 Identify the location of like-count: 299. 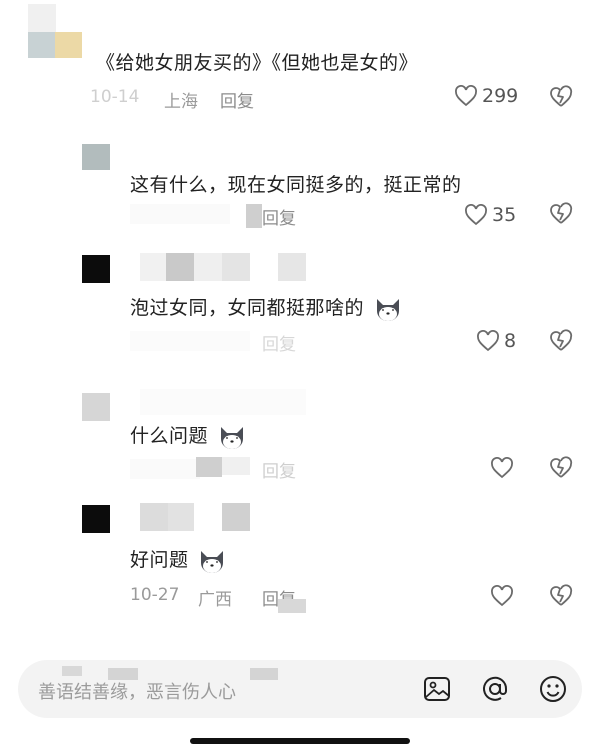
(500, 96).